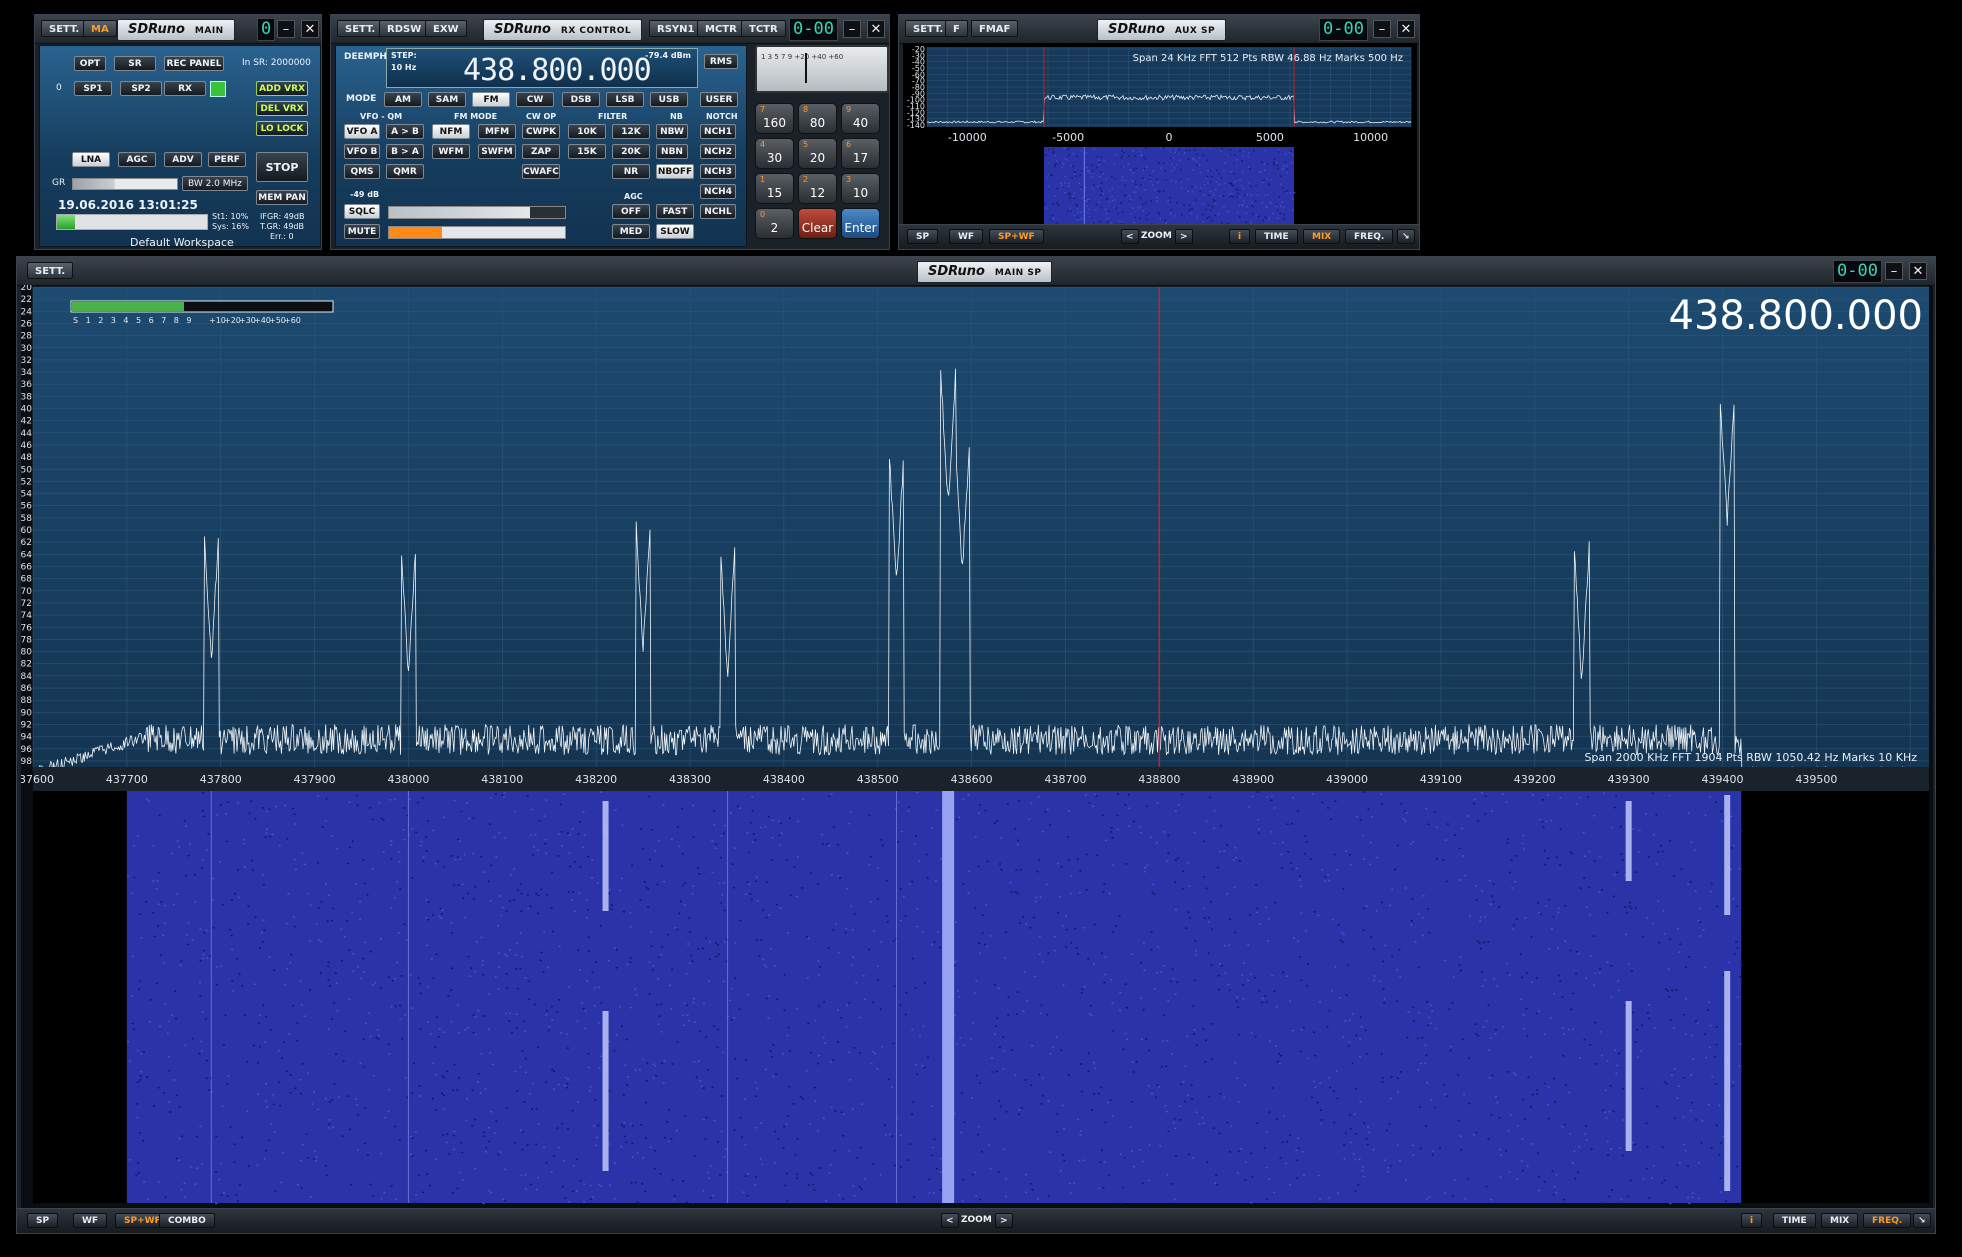  I want to click on cwpk-button: CWPK, so click(541, 131).